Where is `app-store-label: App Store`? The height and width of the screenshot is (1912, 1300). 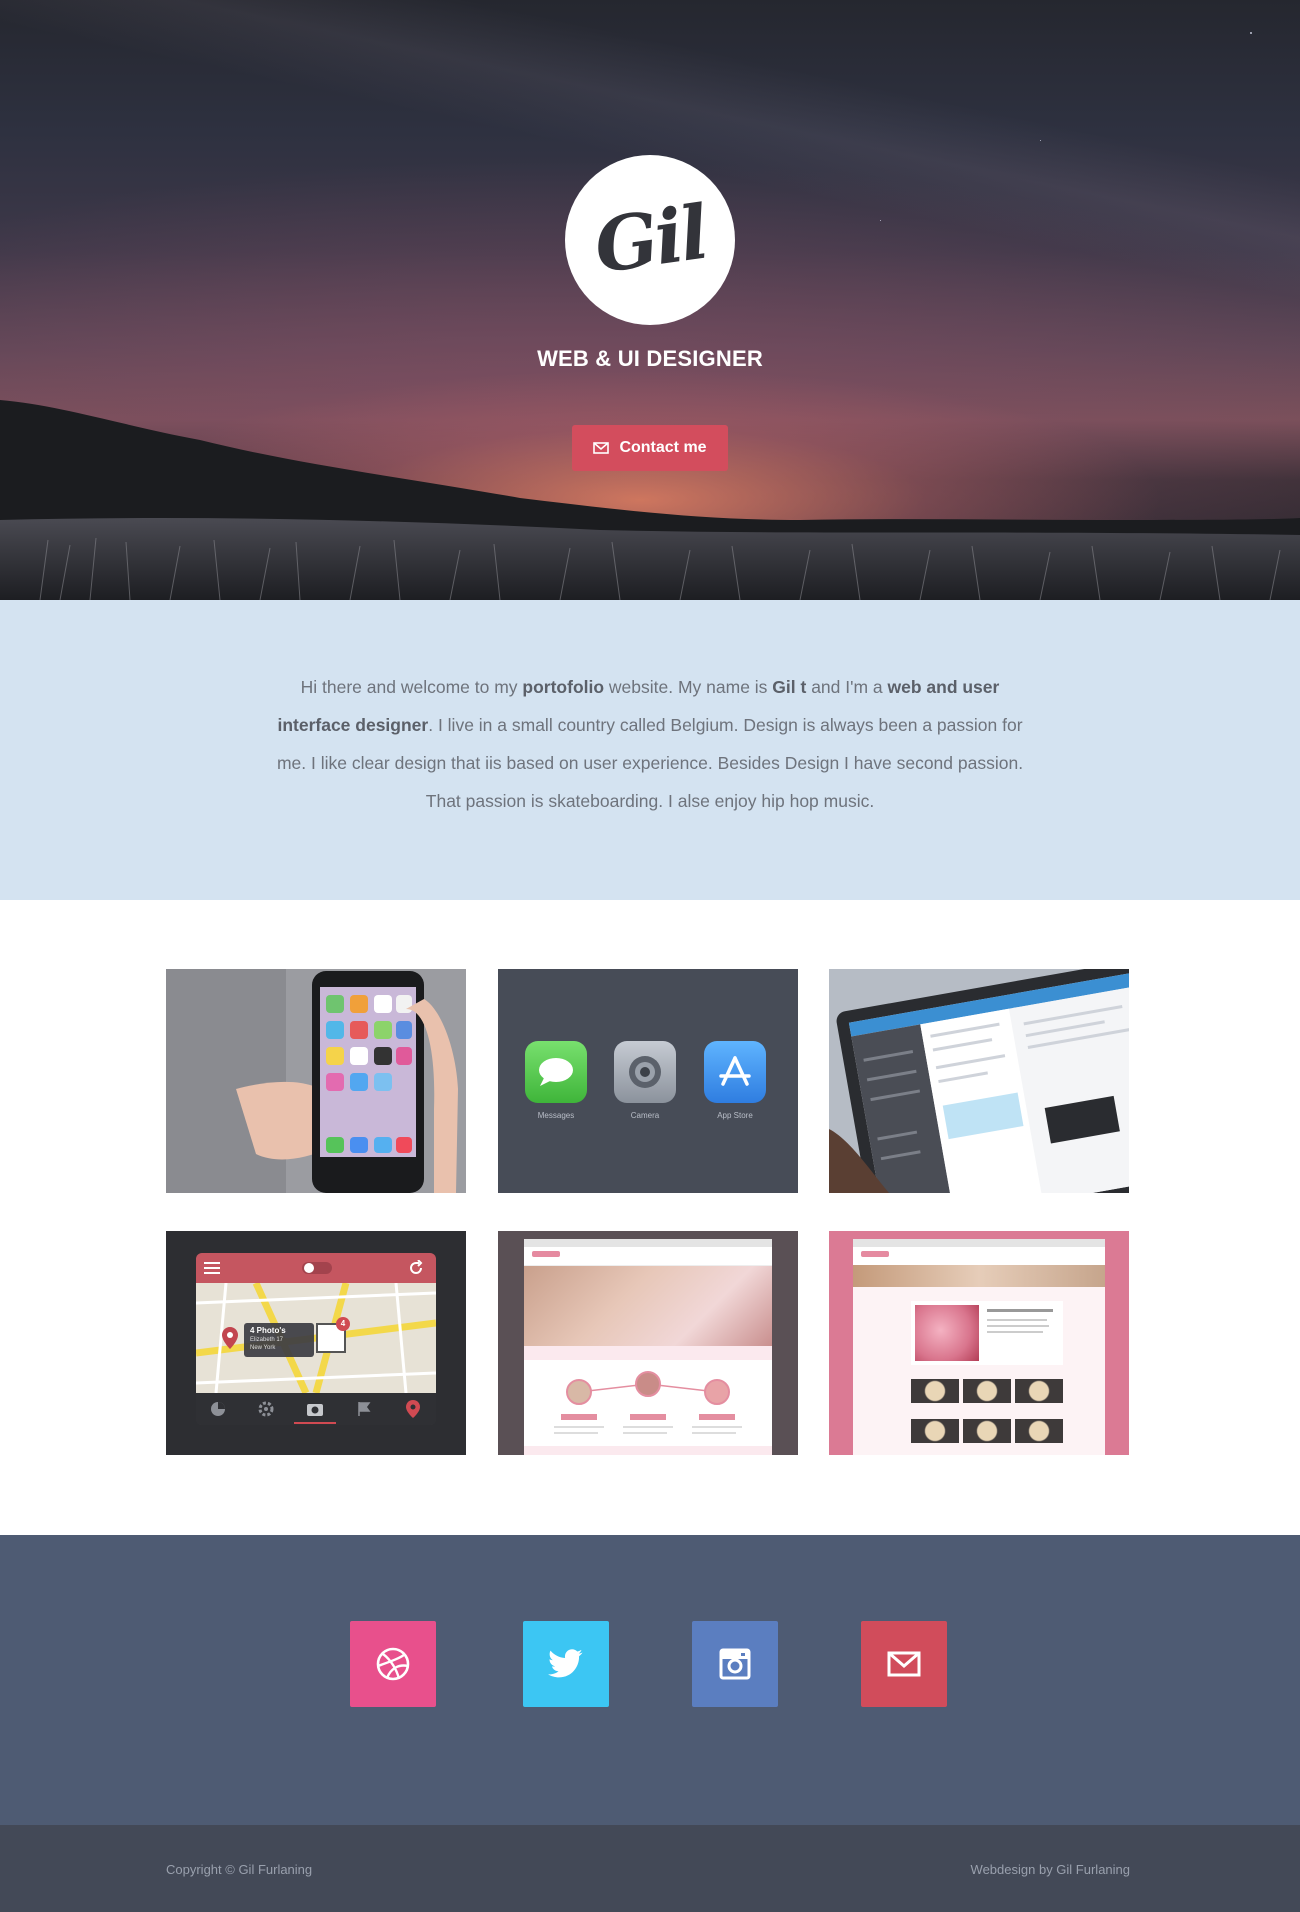 app-store-label: App Store is located at coordinates (735, 1115).